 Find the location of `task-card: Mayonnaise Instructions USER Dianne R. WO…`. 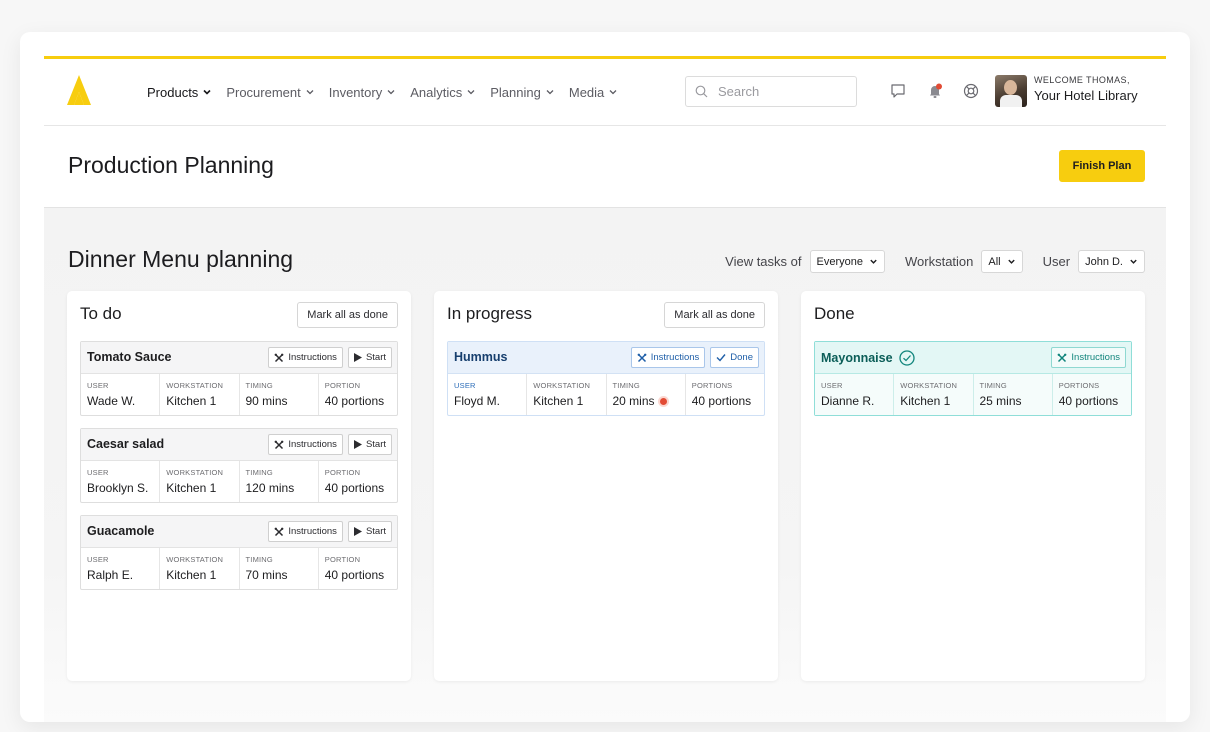

task-card: Mayonnaise Instructions USER Dianne R. WO… is located at coordinates (973, 378).